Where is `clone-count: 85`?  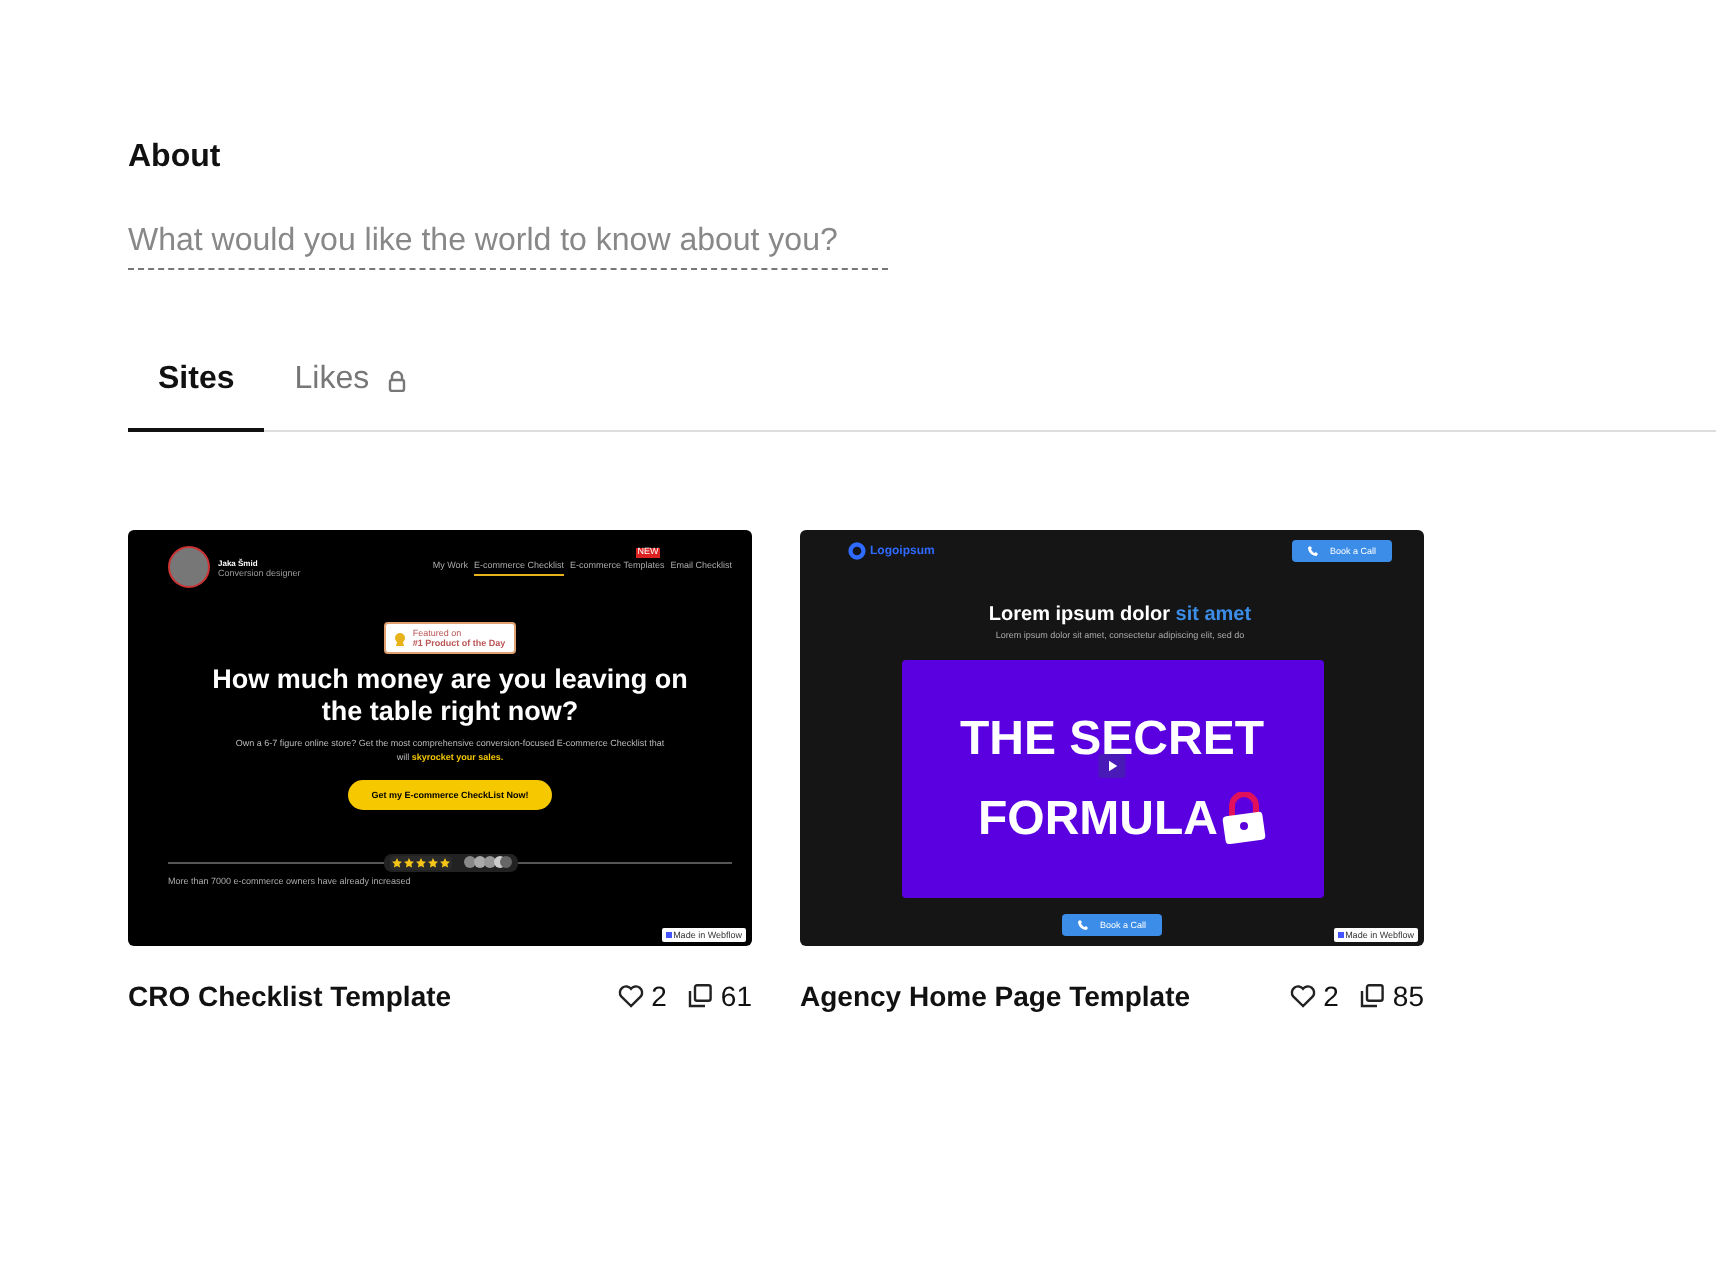
clone-count: 85 is located at coordinates (1392, 996).